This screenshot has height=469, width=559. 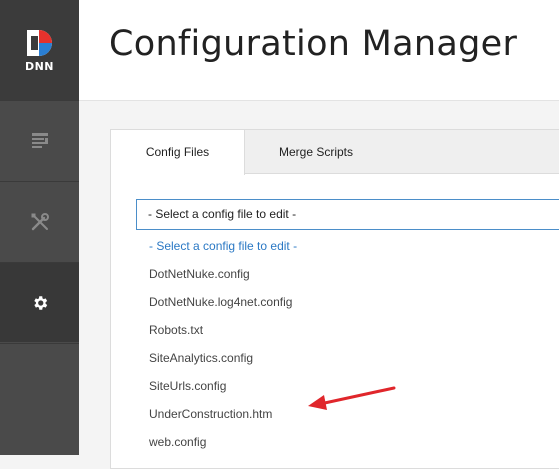 What do you see at coordinates (347, 330) in the screenshot?
I see `dropdown-option: Robots.txt` at bounding box center [347, 330].